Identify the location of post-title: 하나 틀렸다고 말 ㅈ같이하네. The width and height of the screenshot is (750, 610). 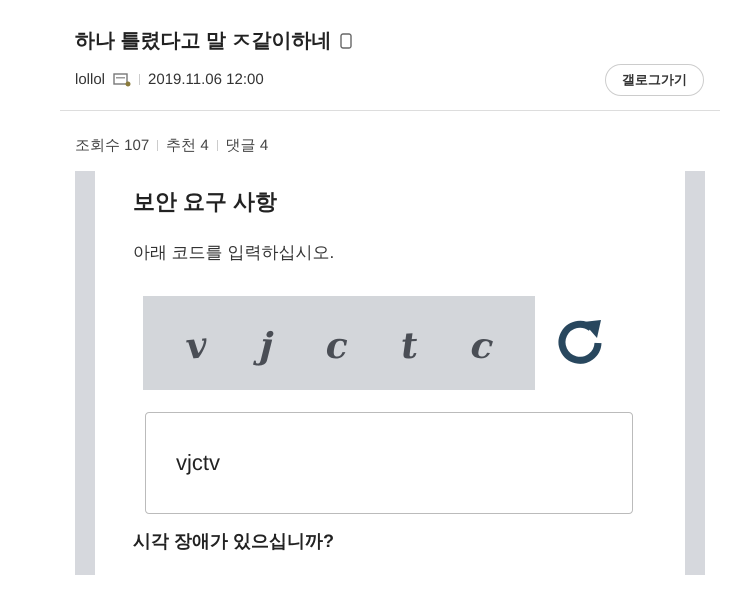
(203, 41).